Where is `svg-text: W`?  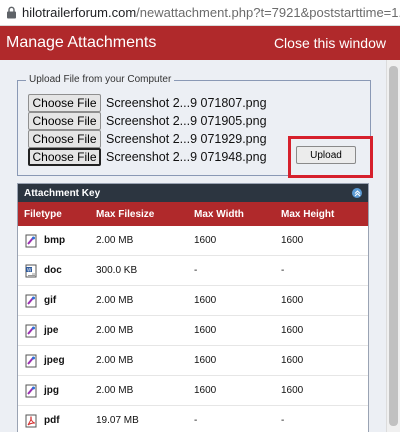 svg-text: W is located at coordinates (29, 270).